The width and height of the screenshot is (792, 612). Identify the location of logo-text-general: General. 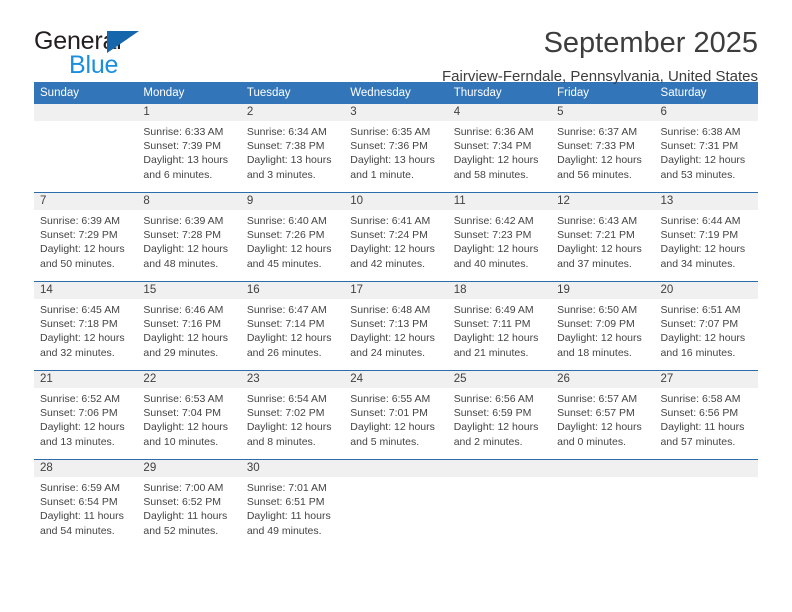
(99, 41).